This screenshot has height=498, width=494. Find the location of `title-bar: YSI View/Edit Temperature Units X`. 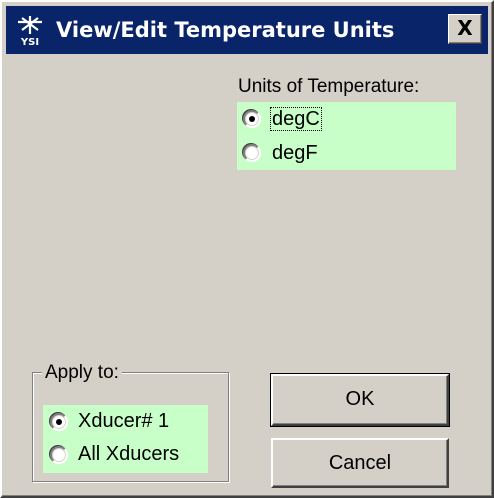

title-bar: YSI View/Edit Temperature Units X is located at coordinates (247, 30).